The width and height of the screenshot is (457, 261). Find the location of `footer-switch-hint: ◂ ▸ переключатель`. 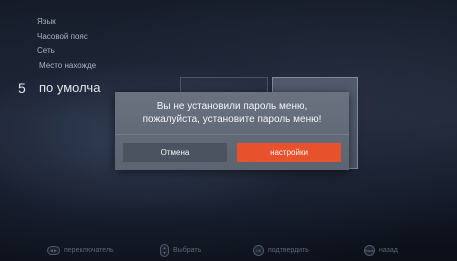

footer-switch-hint: ◂ ▸ переключатель is located at coordinates (80, 250).